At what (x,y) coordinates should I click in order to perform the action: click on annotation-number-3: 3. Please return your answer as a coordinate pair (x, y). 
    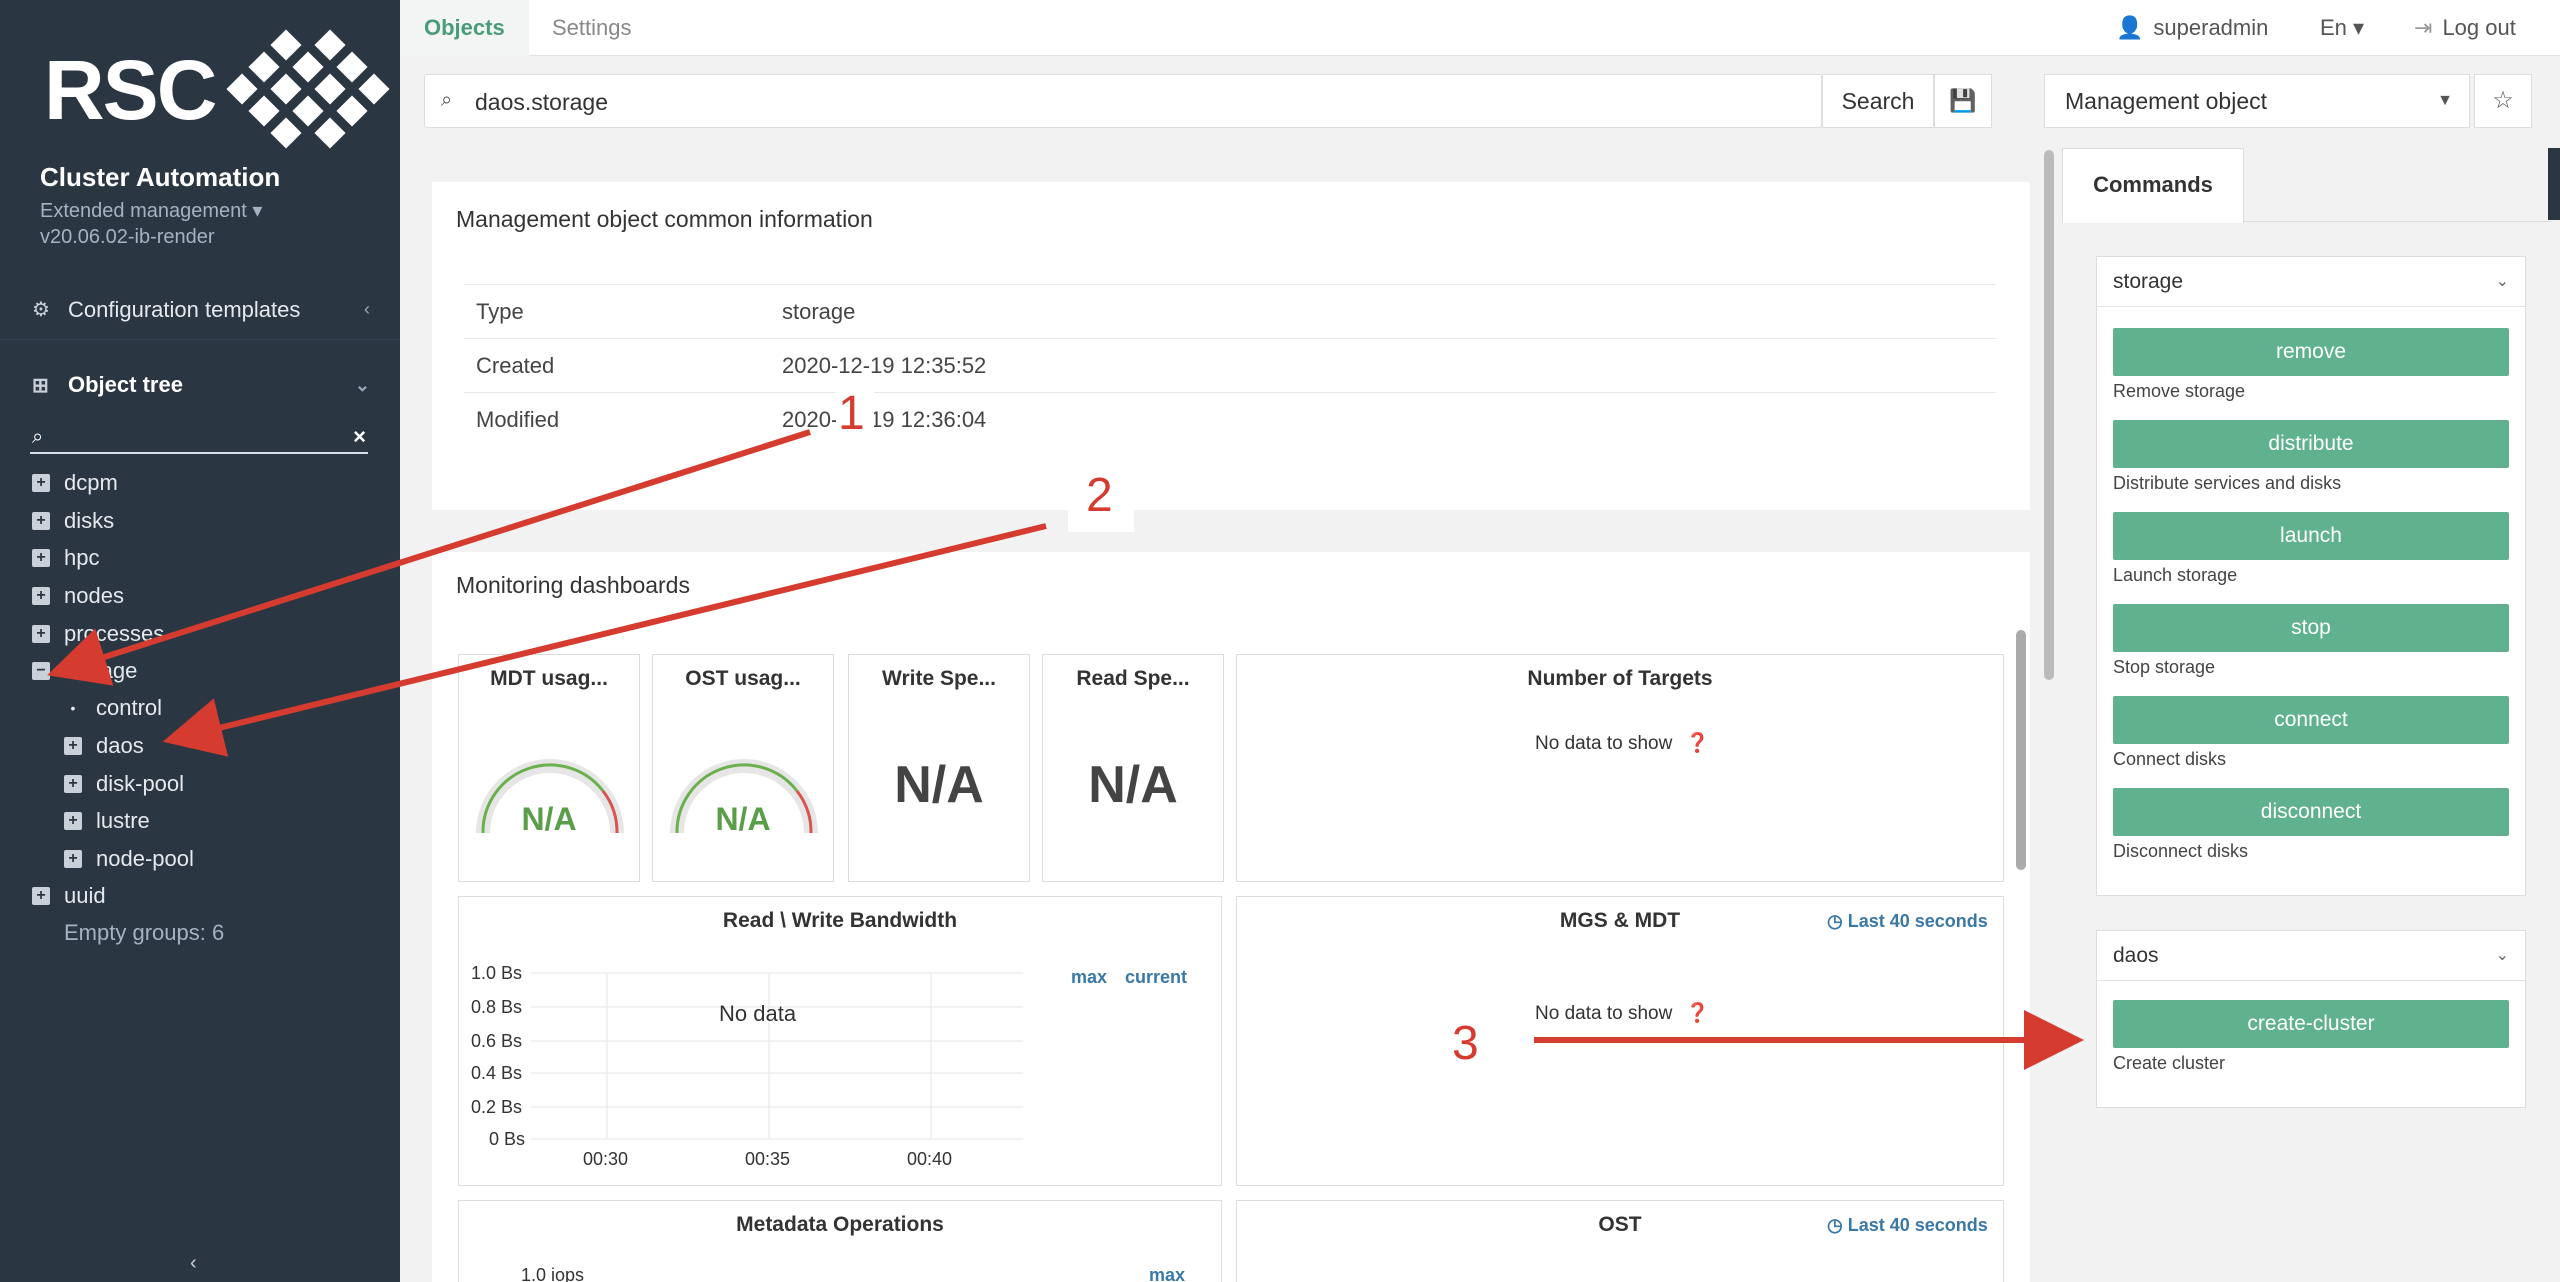
    Looking at the image, I should click on (1465, 1043).